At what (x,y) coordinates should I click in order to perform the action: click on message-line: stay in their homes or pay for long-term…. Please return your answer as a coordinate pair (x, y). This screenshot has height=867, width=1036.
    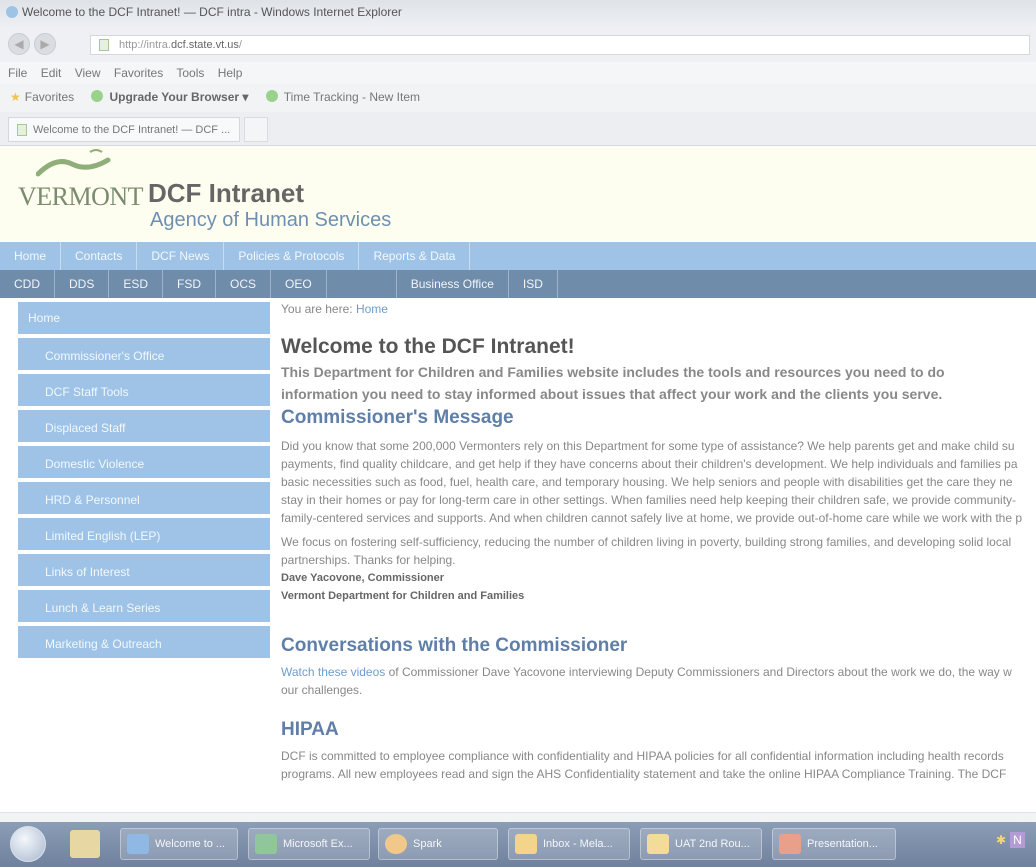
    Looking at the image, I should click on (649, 500).